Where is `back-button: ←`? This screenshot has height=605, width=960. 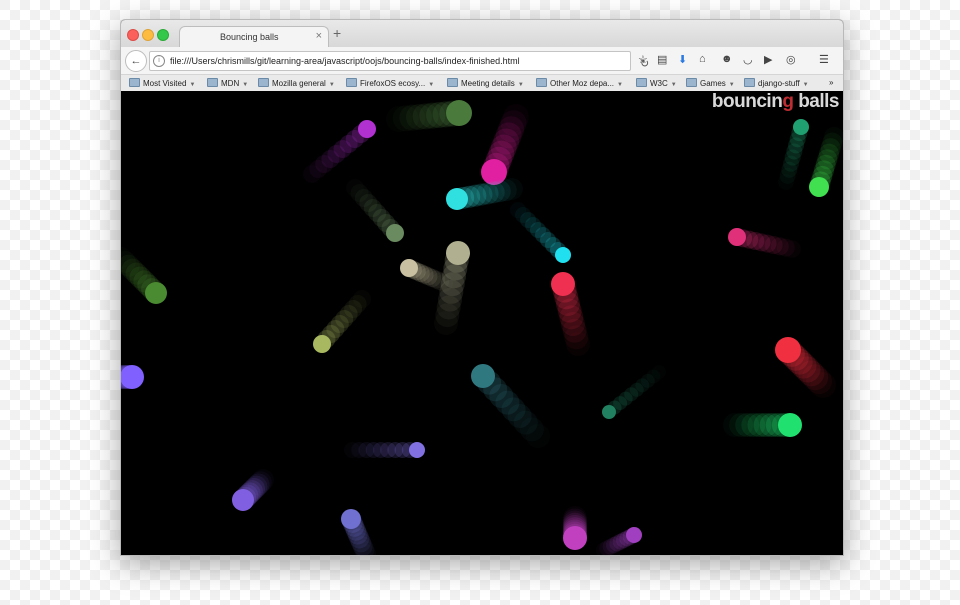 back-button: ← is located at coordinates (136, 61).